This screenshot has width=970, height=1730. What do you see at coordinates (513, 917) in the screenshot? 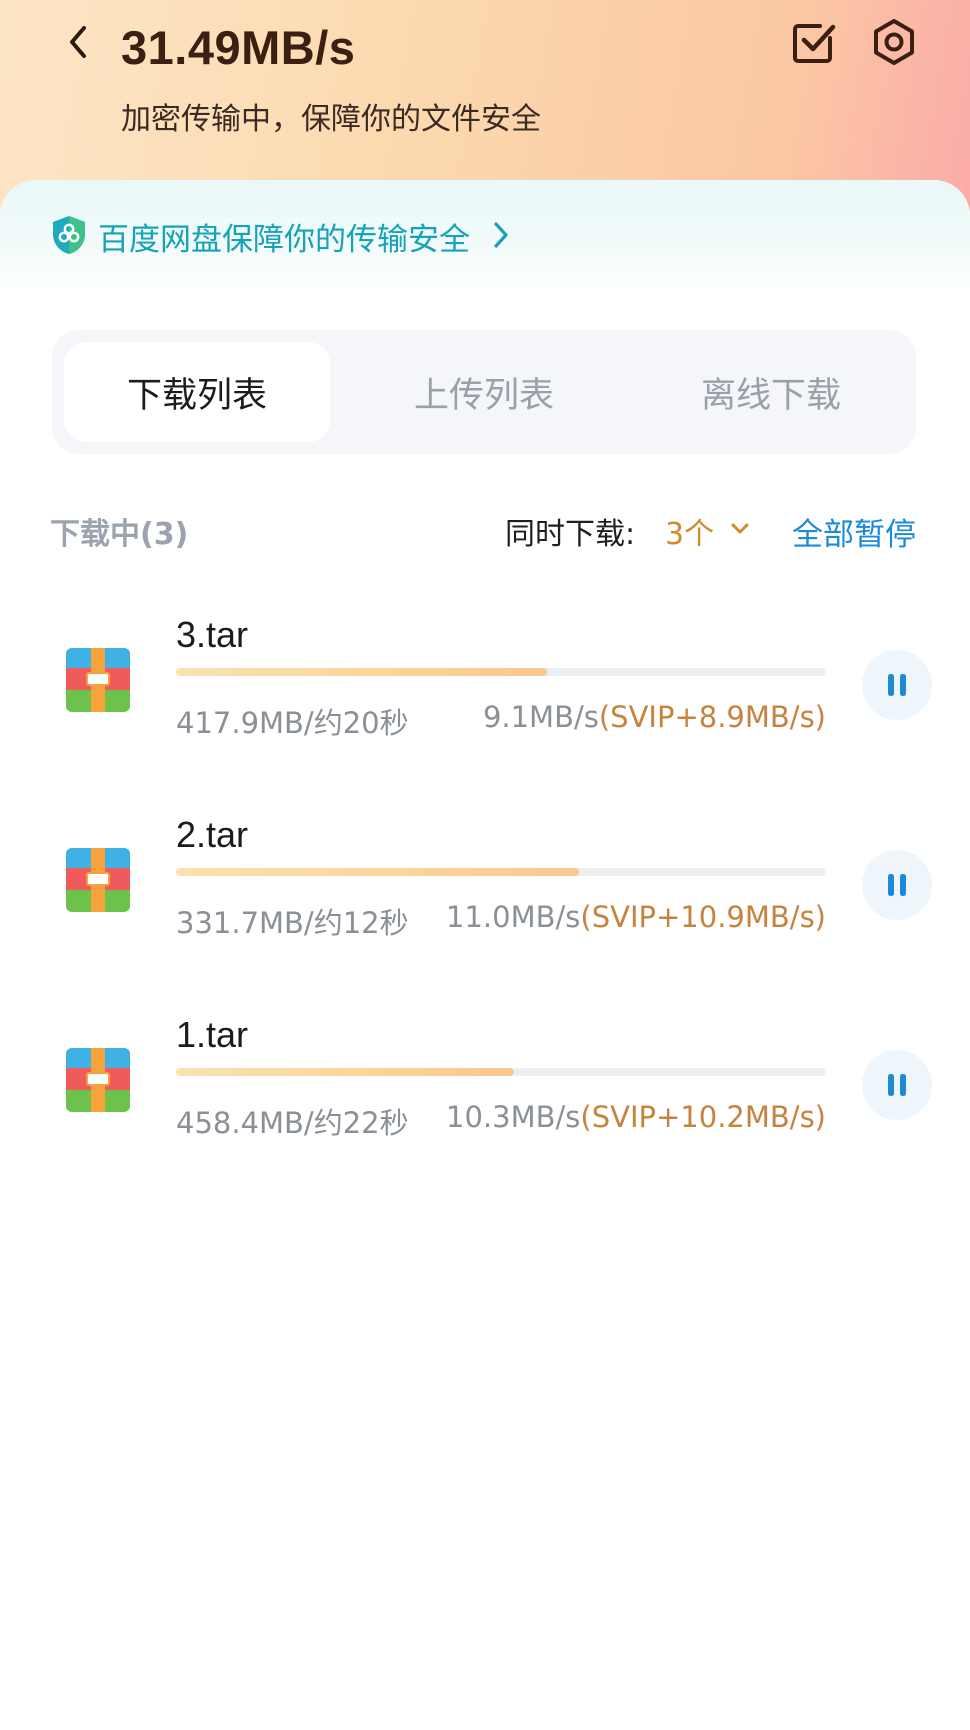
I see `download-rate: 11.0MB/s` at bounding box center [513, 917].